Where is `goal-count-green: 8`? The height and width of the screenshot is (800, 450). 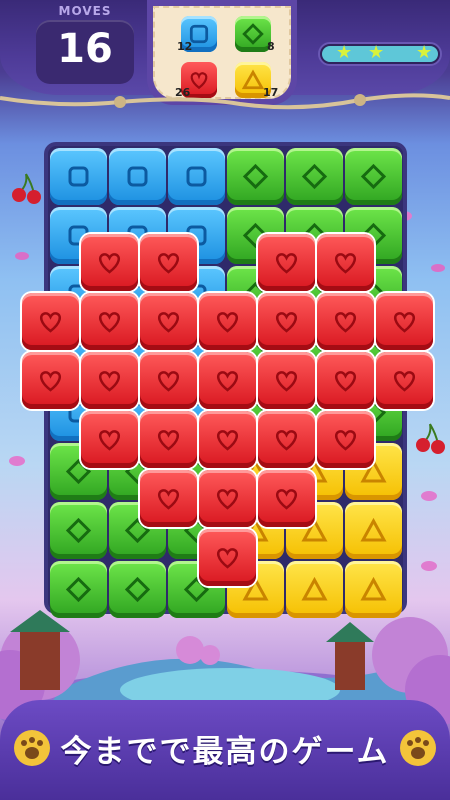
goal-count-green: 8 is located at coordinates (271, 46).